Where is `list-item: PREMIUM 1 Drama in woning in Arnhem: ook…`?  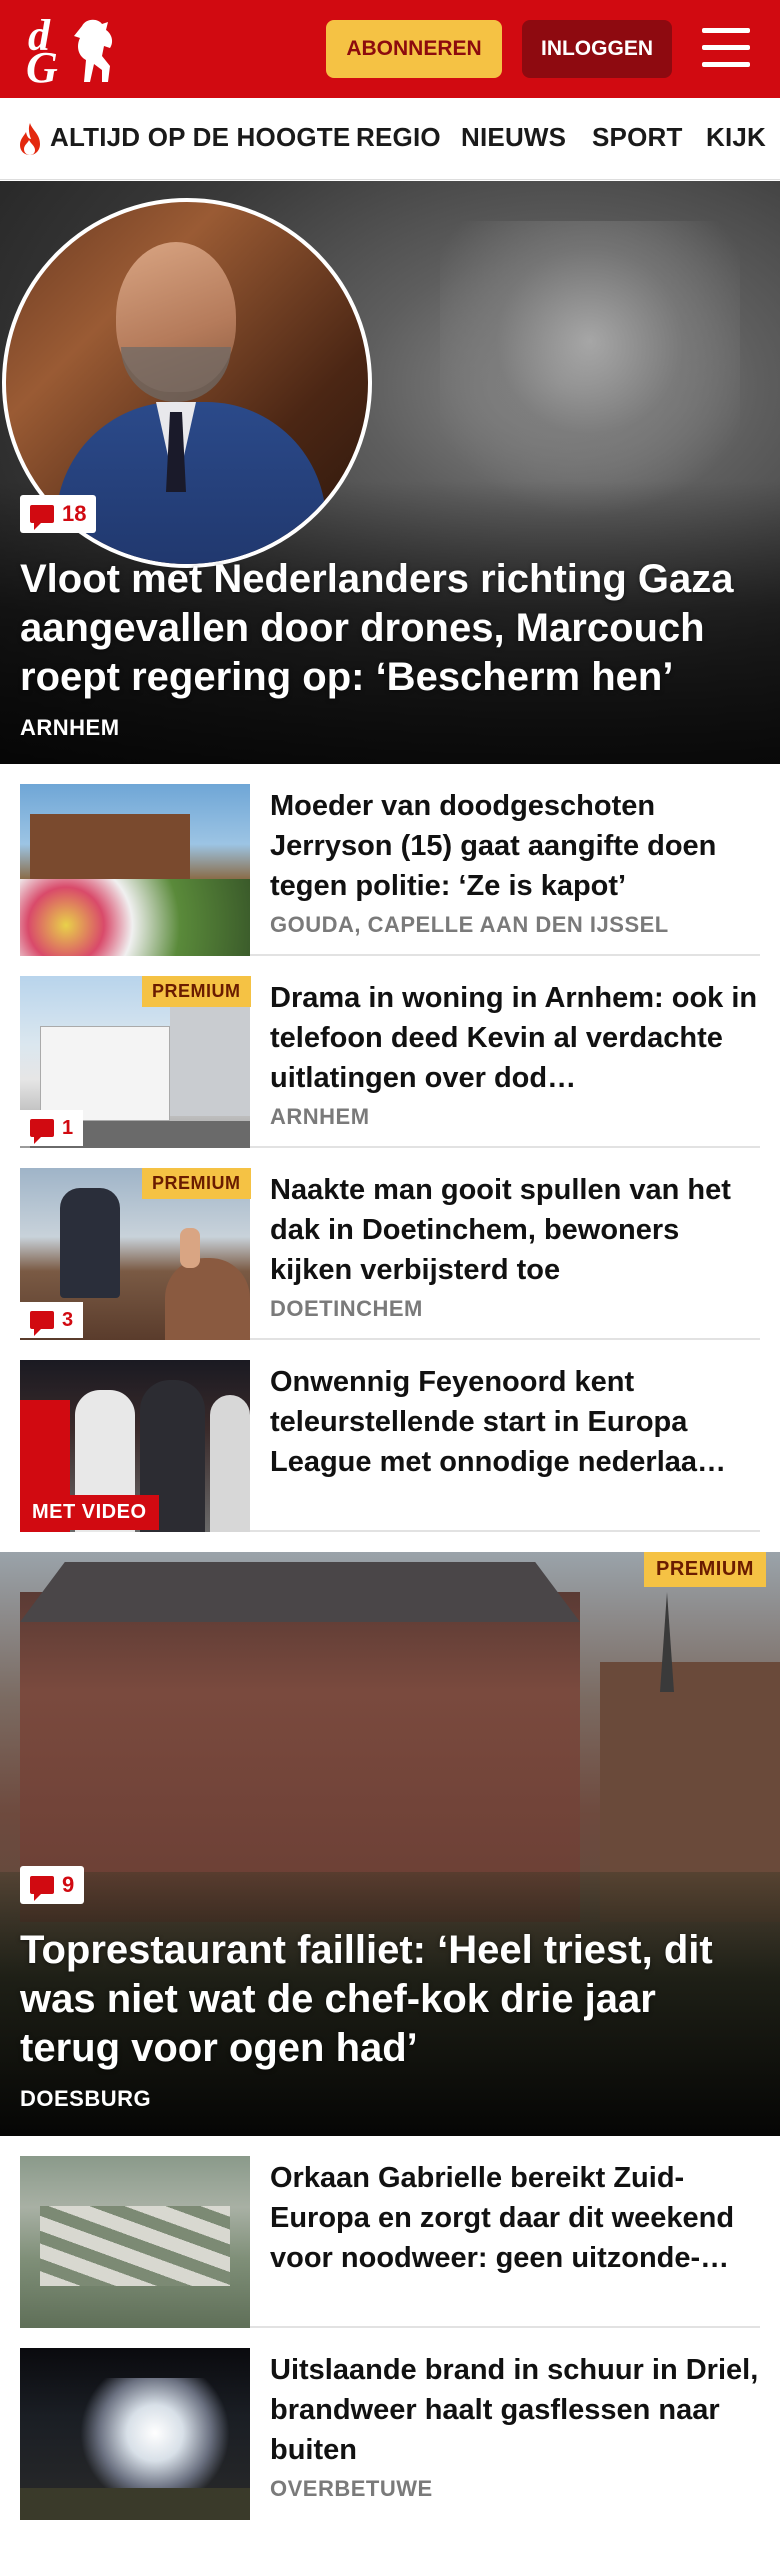
list-item: PREMIUM 1 Drama in woning in Arnhem: ook… is located at coordinates (390, 1062).